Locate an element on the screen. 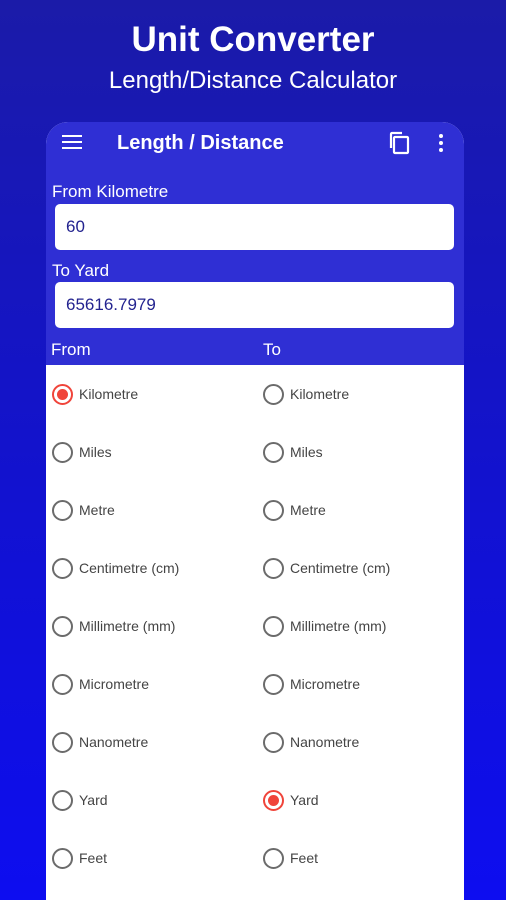  from-radio-label: Micrometre is located at coordinates (114, 684).